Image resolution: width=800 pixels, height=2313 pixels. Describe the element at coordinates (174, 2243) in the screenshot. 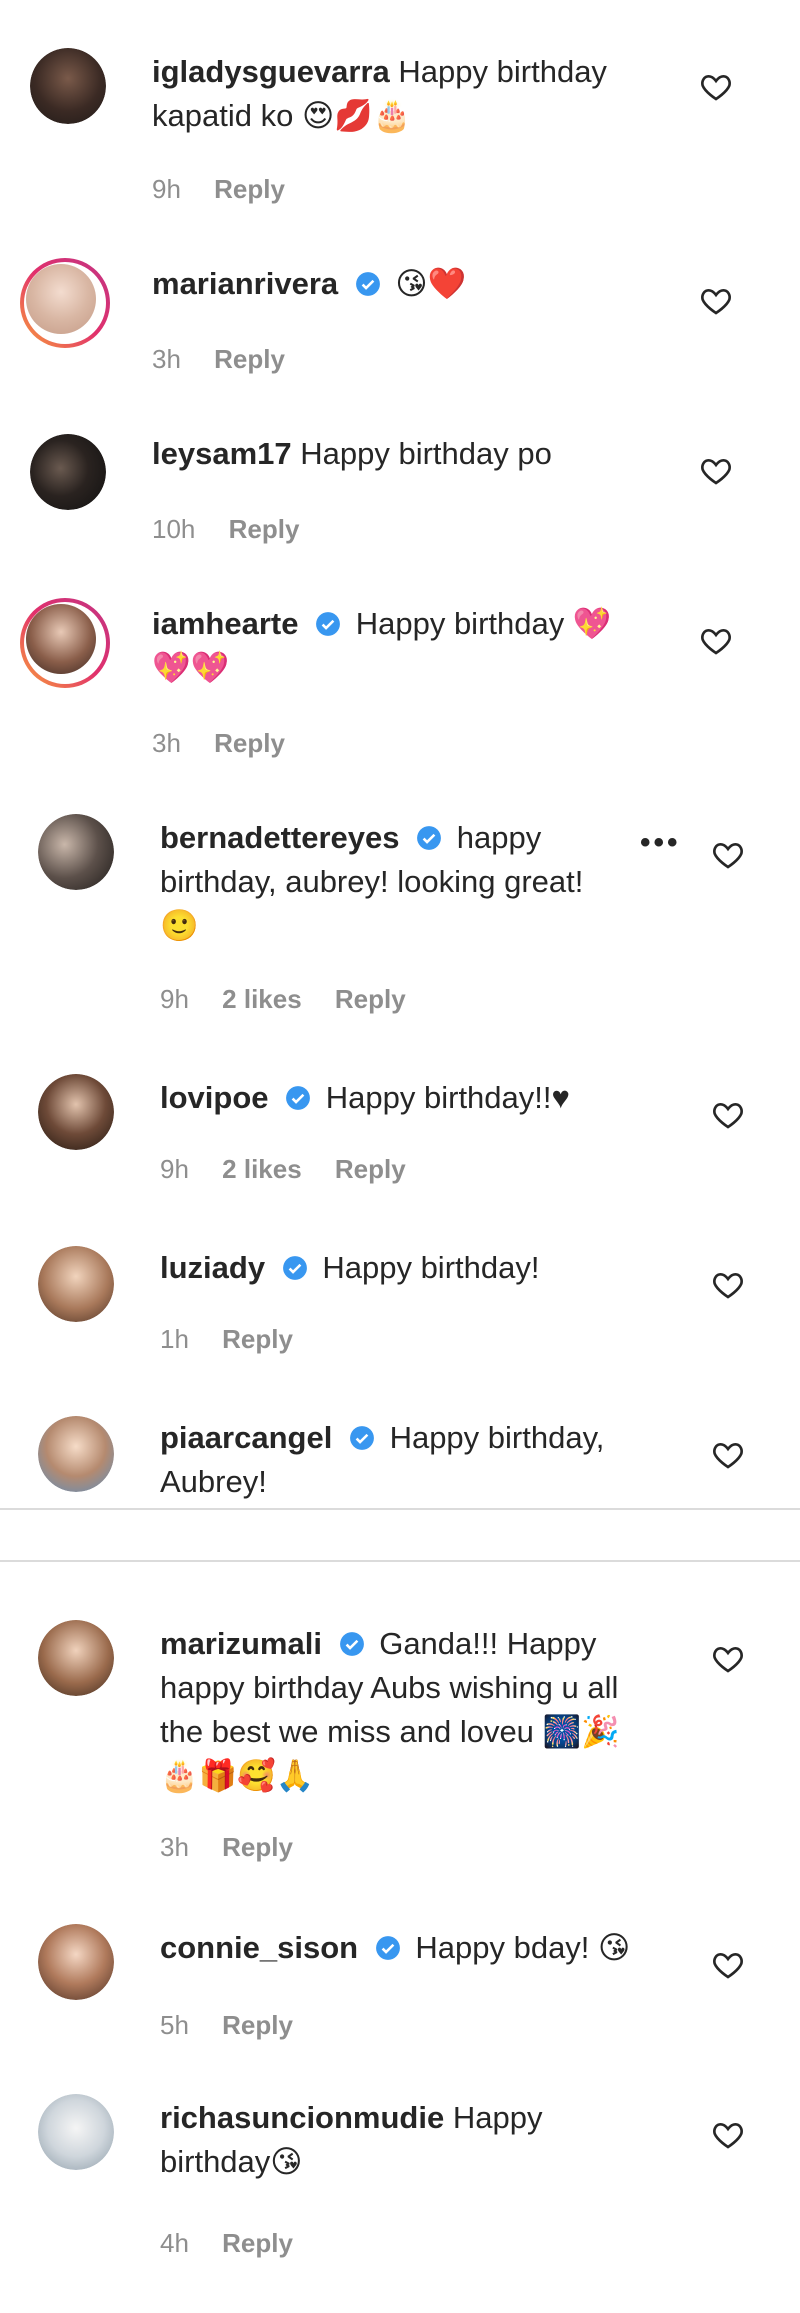

I see `timestamp: 4h` at that location.